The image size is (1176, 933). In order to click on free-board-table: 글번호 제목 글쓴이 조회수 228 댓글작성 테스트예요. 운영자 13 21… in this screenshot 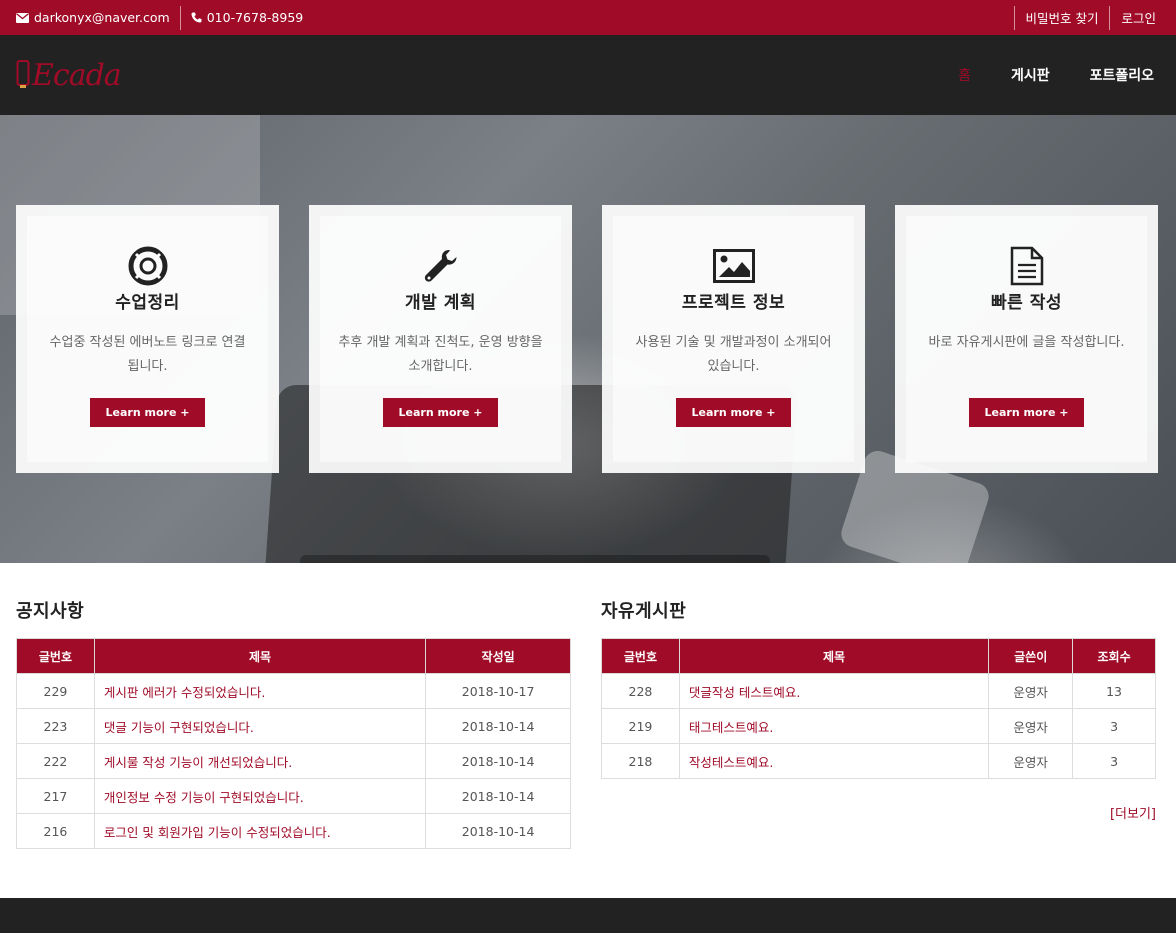, I will do `click(878, 708)`.